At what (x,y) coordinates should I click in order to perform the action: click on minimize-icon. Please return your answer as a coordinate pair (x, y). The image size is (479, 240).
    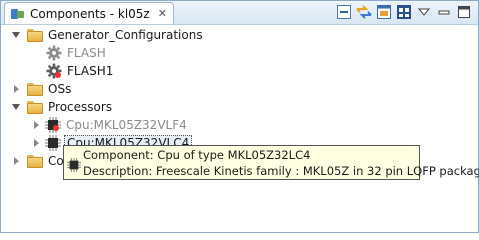
    Looking at the image, I should click on (444, 12).